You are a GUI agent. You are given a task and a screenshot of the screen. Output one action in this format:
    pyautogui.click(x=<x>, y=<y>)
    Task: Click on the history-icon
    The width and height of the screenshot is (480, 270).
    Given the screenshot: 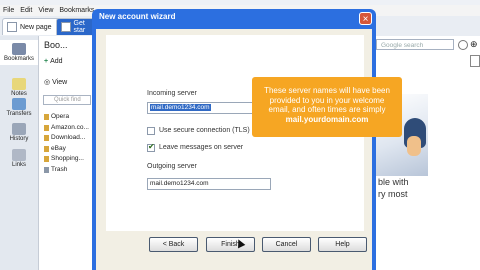 What is the action you would take?
    pyautogui.click(x=19, y=129)
    